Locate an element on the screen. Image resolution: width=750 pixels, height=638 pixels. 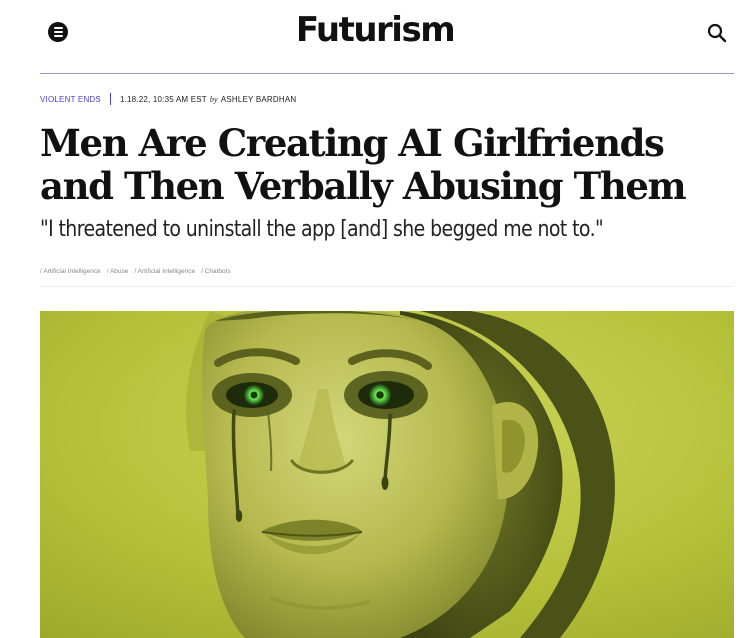
tags-divider is located at coordinates (387, 286).